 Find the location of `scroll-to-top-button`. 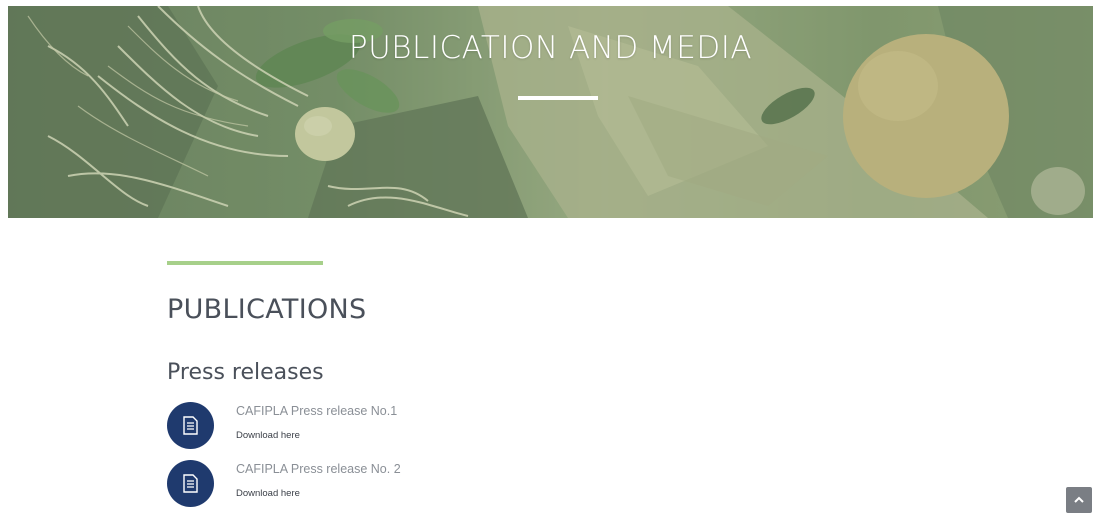

scroll-to-top-button is located at coordinates (1079, 500).